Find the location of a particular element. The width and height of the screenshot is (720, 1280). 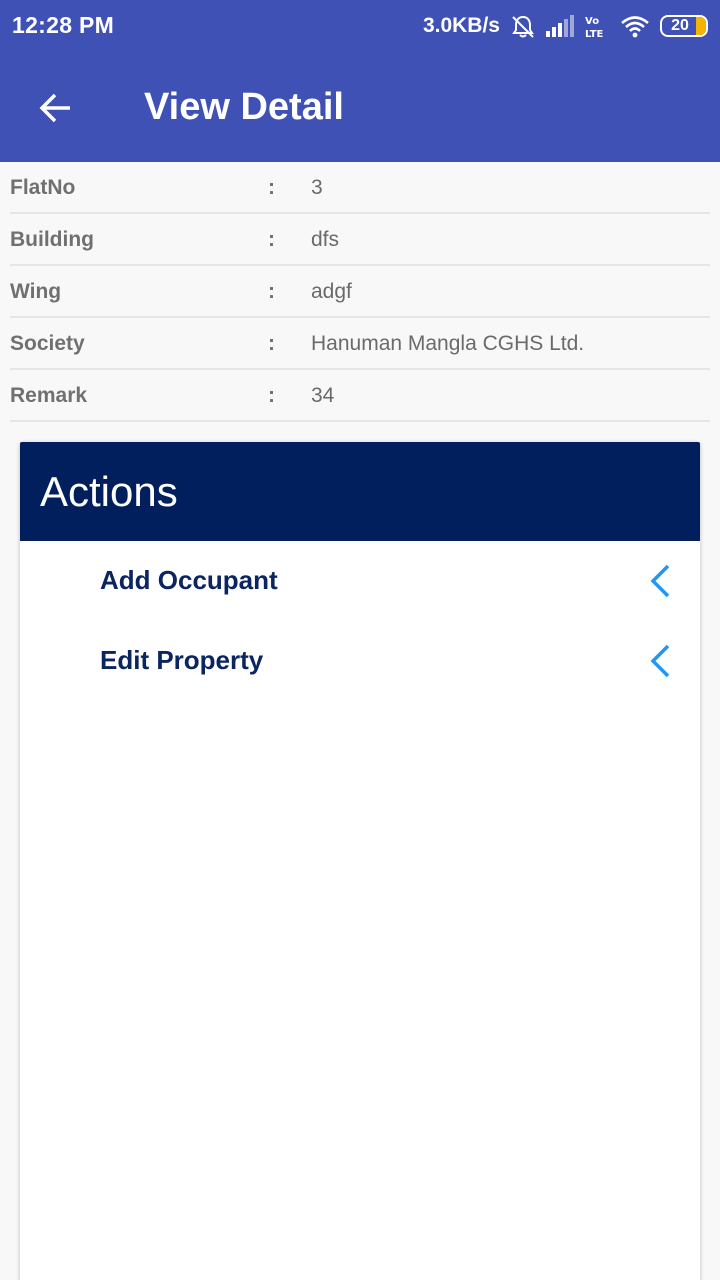

detail-row-society: Society : Hanuman Mangla CGHS Ltd. is located at coordinates (360, 344).